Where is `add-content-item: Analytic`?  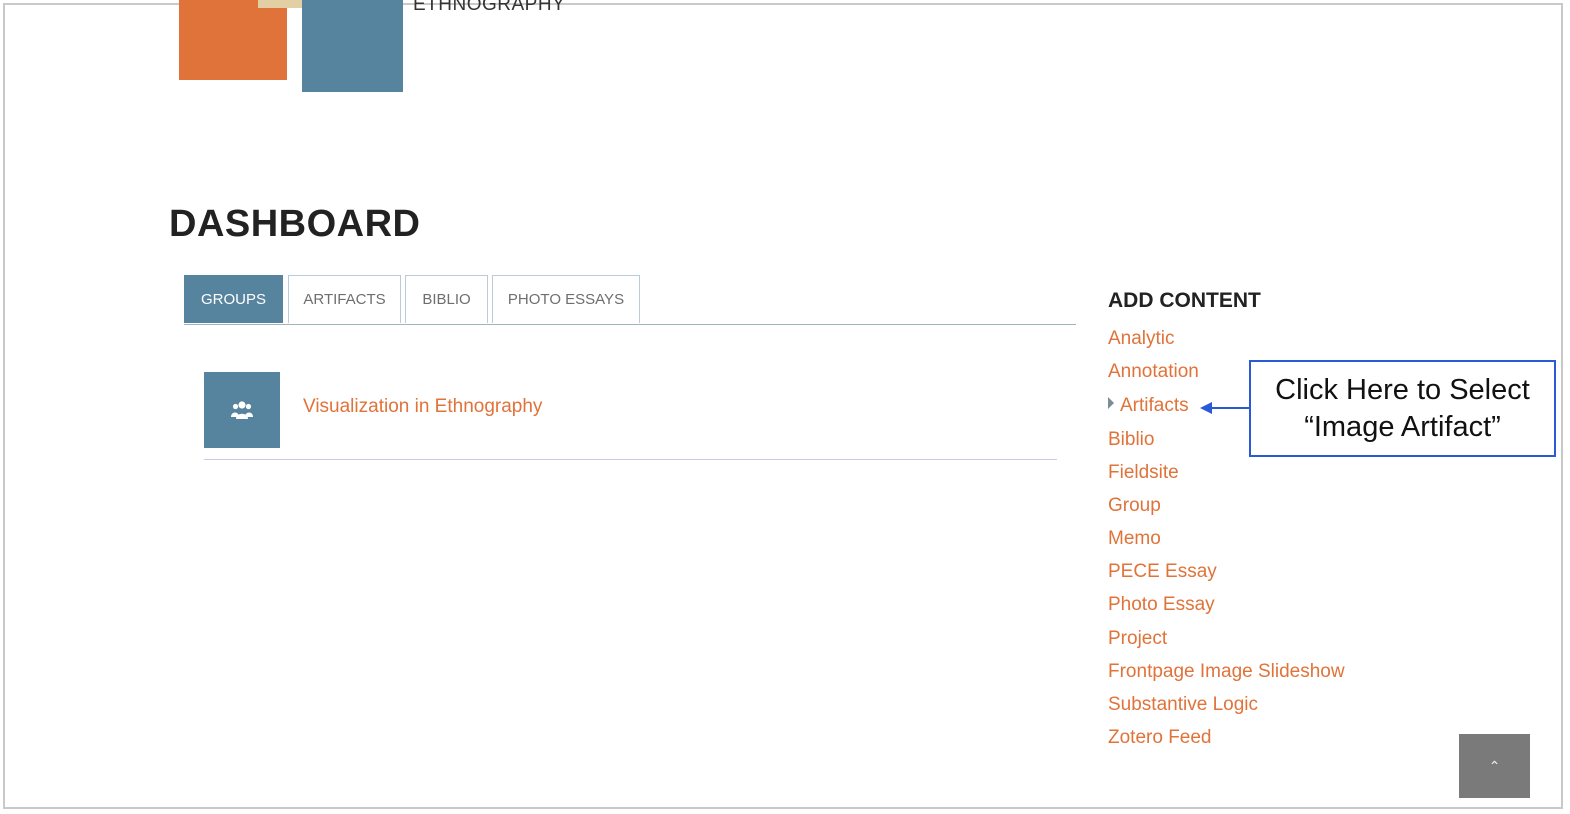
add-content-item: Analytic is located at coordinates (1141, 339).